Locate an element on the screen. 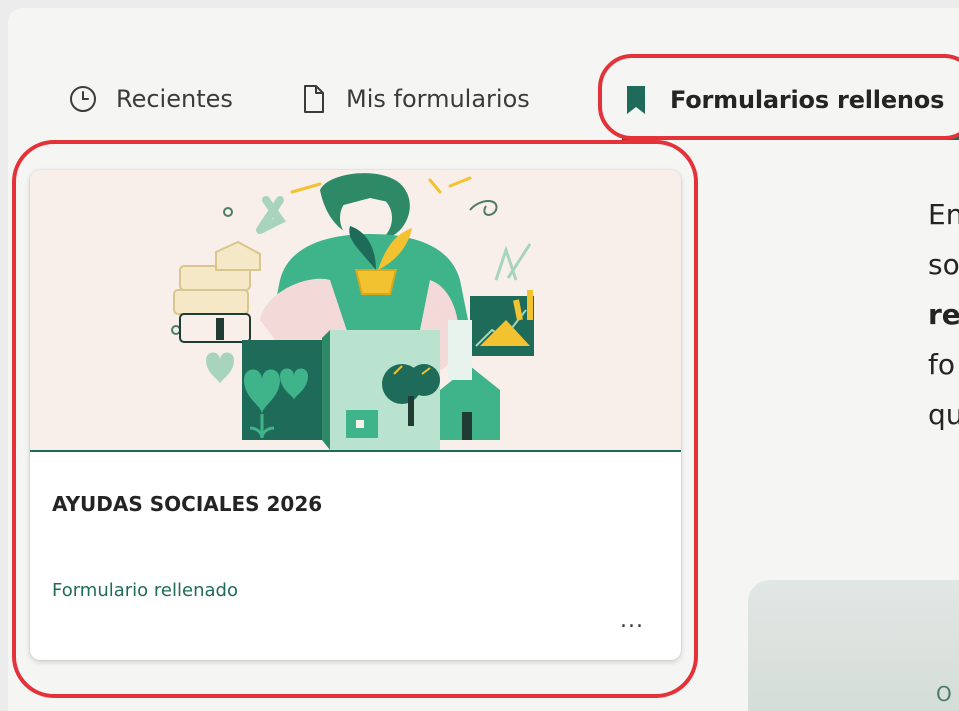 The height and width of the screenshot is (711, 959). promo-marker: O is located at coordinates (944, 694).